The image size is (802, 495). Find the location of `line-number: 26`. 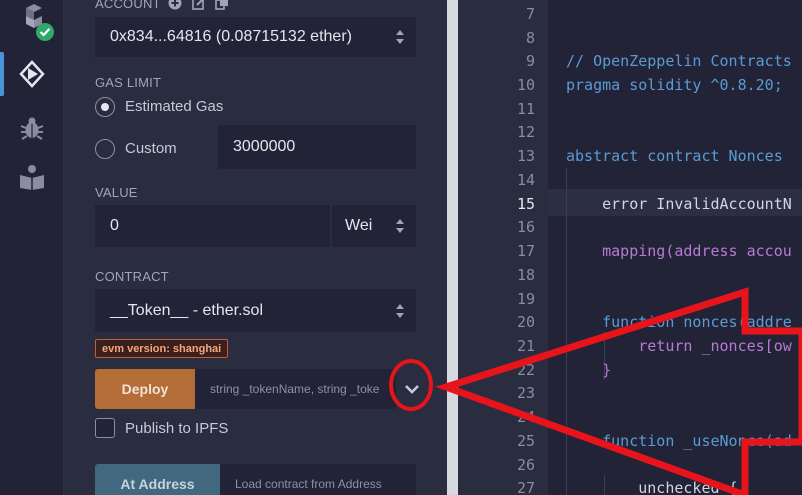

line-number: 26 is located at coordinates (525, 465).